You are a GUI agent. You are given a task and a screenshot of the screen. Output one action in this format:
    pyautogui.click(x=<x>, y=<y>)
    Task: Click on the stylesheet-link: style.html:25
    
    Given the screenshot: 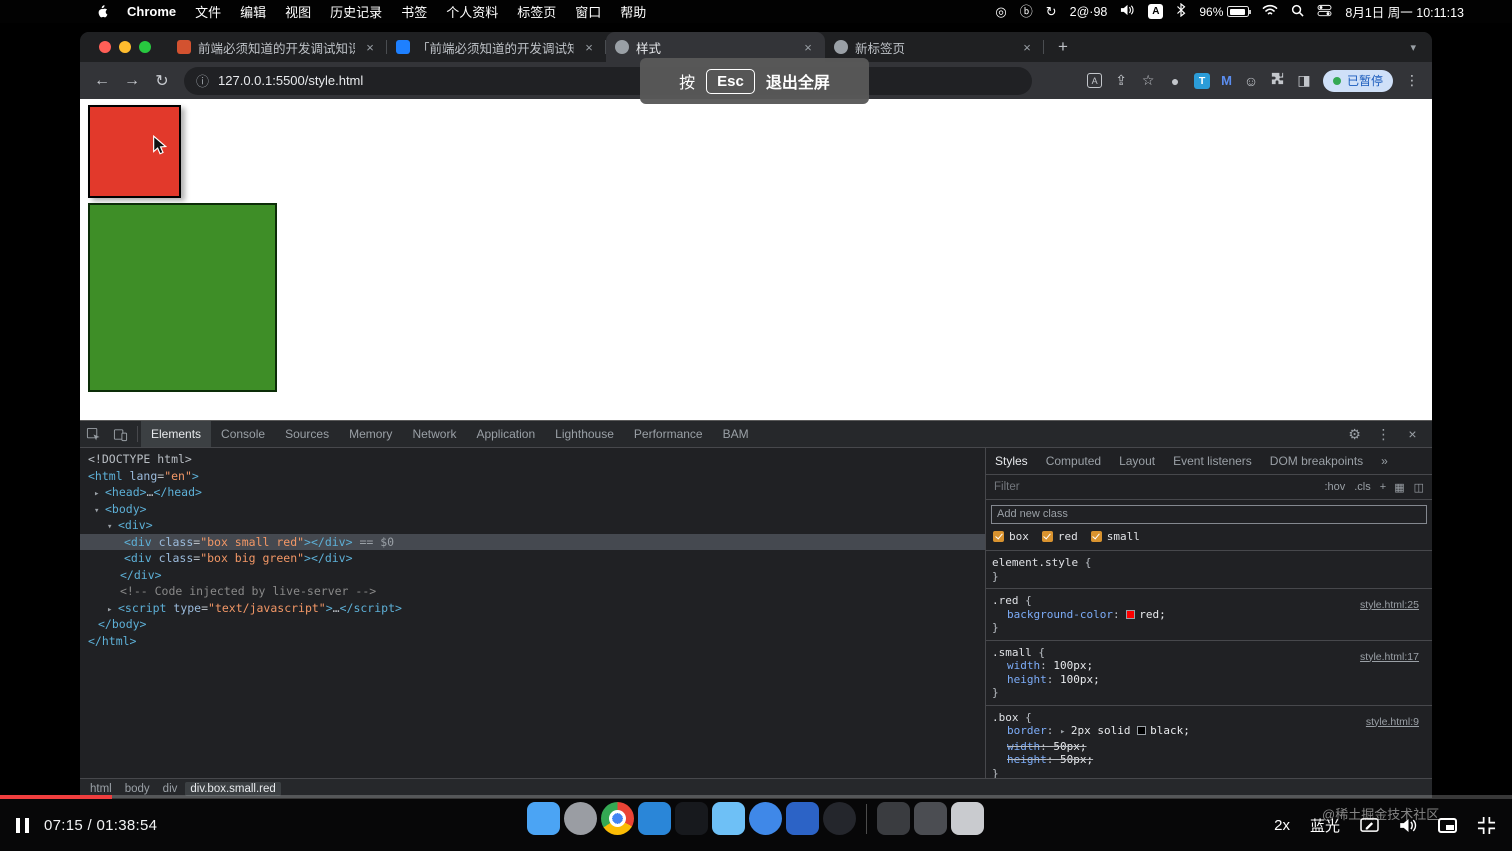 What is the action you would take?
    pyautogui.click(x=1389, y=606)
    